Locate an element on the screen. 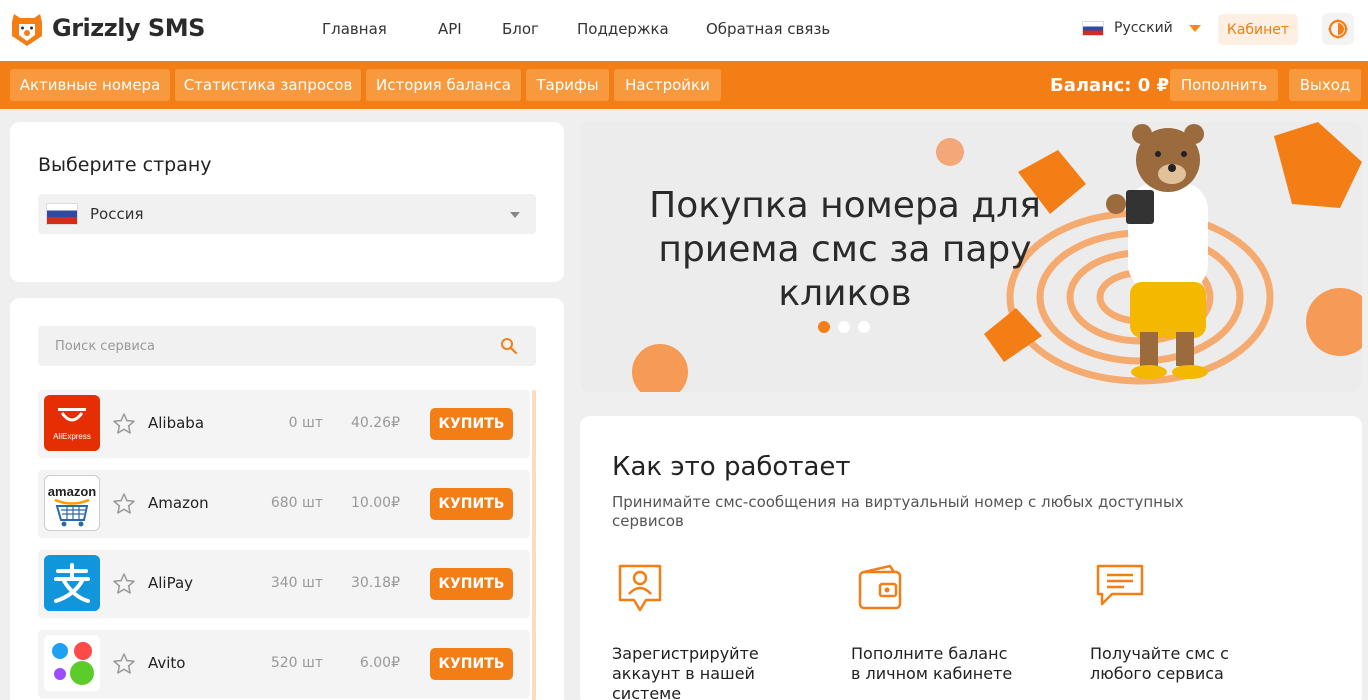  service-row-alibaba: AliExpress Alibaba 0 шт 40.26₽ КУПИТЬ is located at coordinates (284, 424).